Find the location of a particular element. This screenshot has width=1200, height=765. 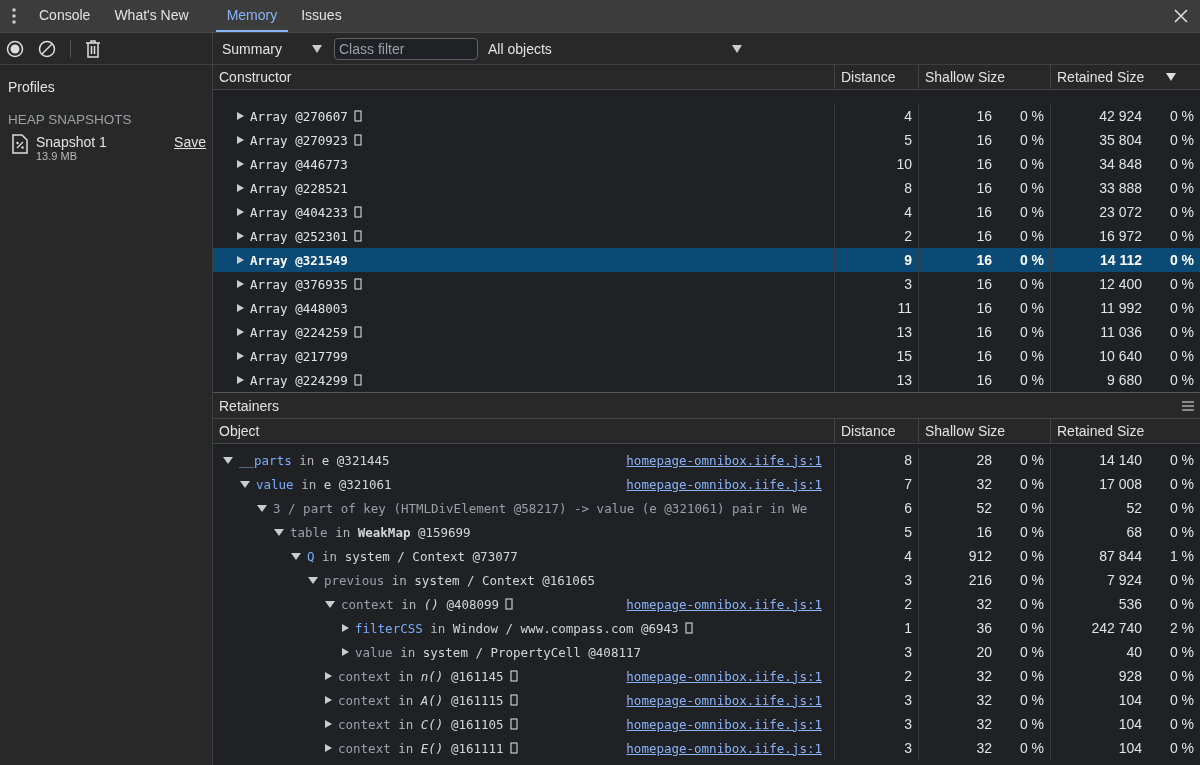

panel-tab: Issues is located at coordinates (321, 16).